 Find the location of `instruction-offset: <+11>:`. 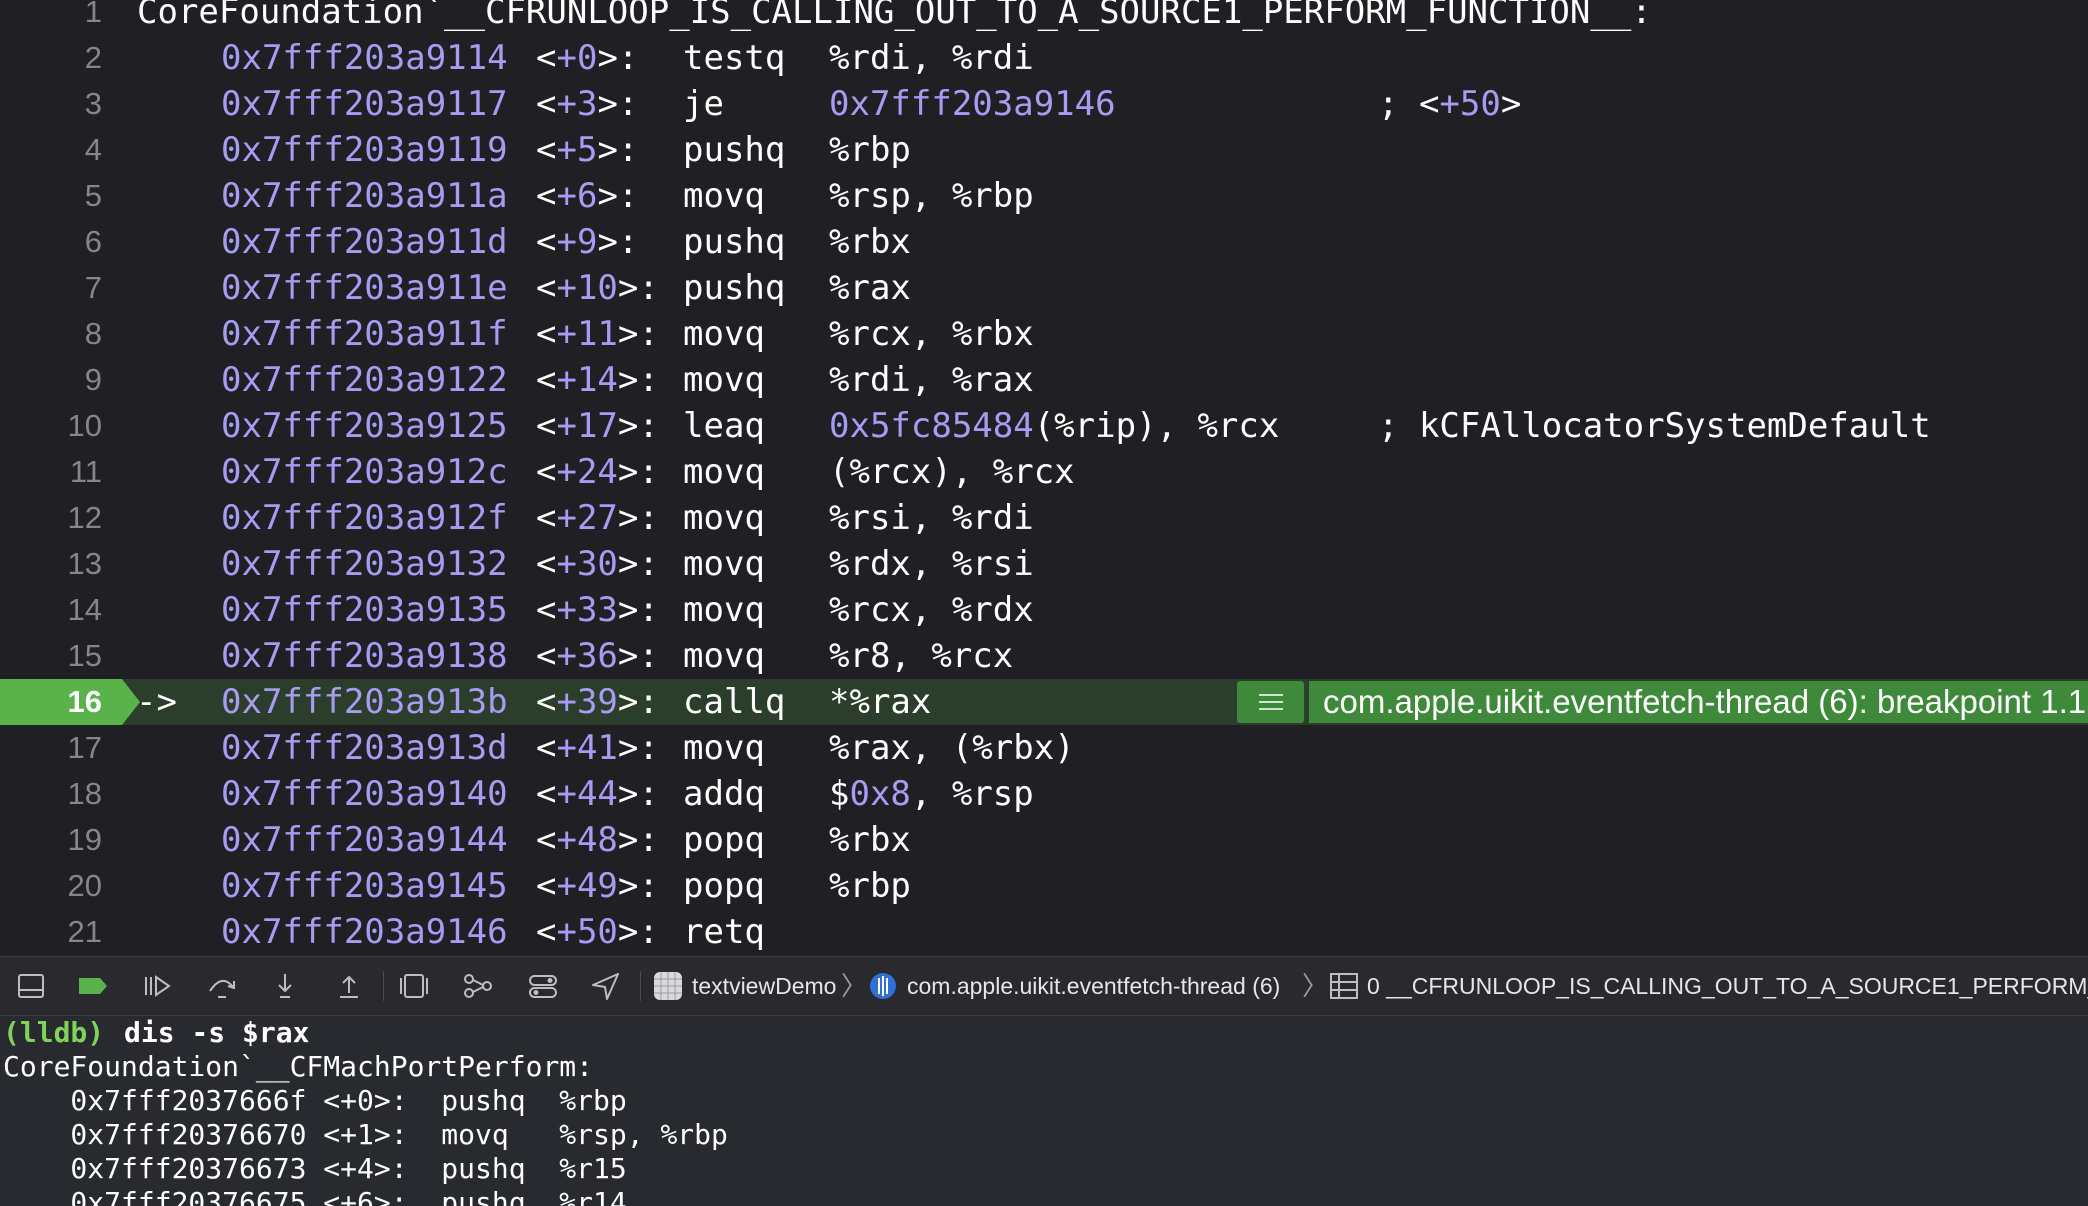

instruction-offset: <+11>: is located at coordinates (597, 334).